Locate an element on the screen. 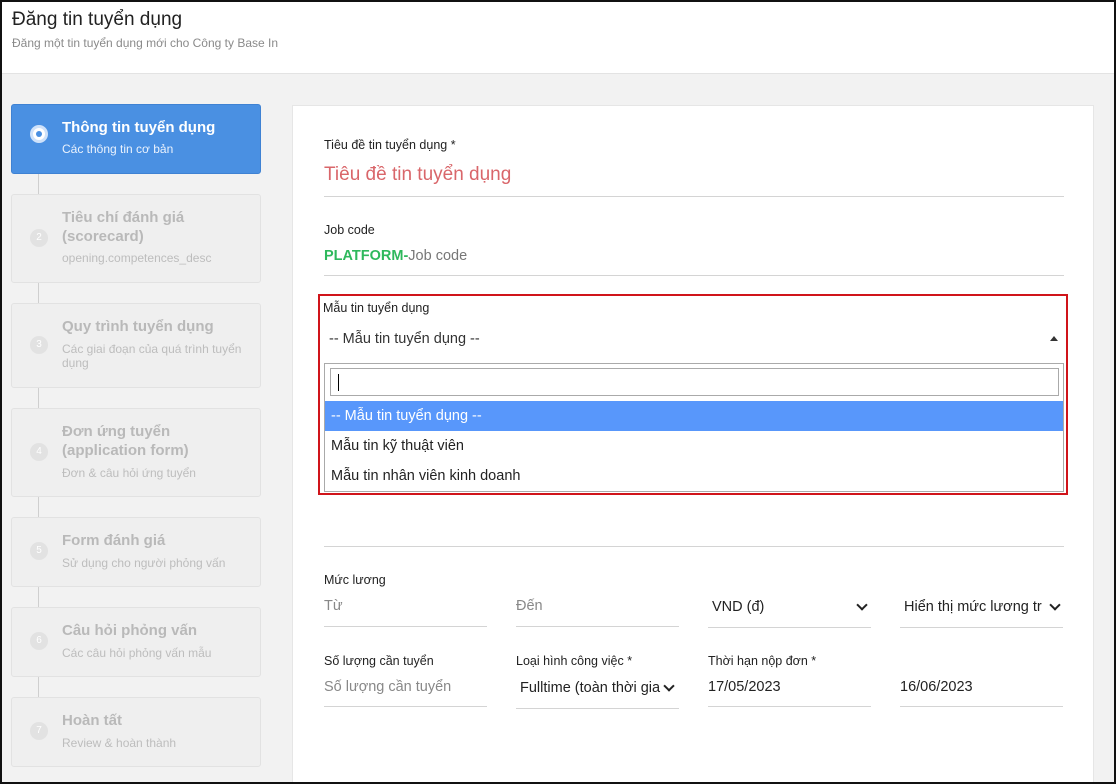 This screenshot has height=784, width=1116. quantity-label: Số lượng cần tuyển is located at coordinates (379, 661).